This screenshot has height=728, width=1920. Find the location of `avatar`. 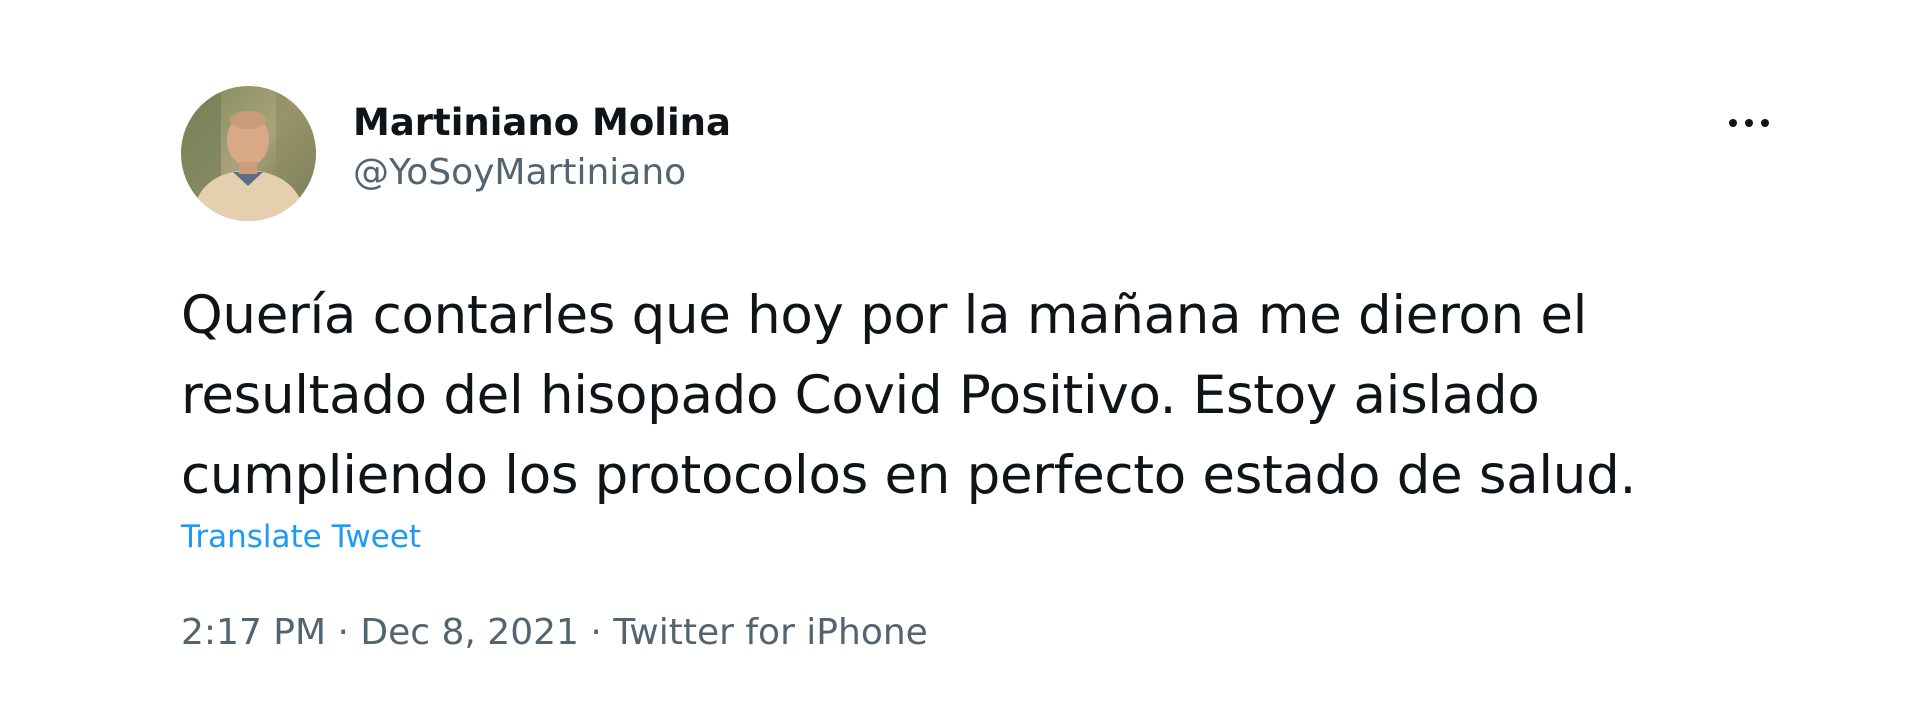

avatar is located at coordinates (248, 153).